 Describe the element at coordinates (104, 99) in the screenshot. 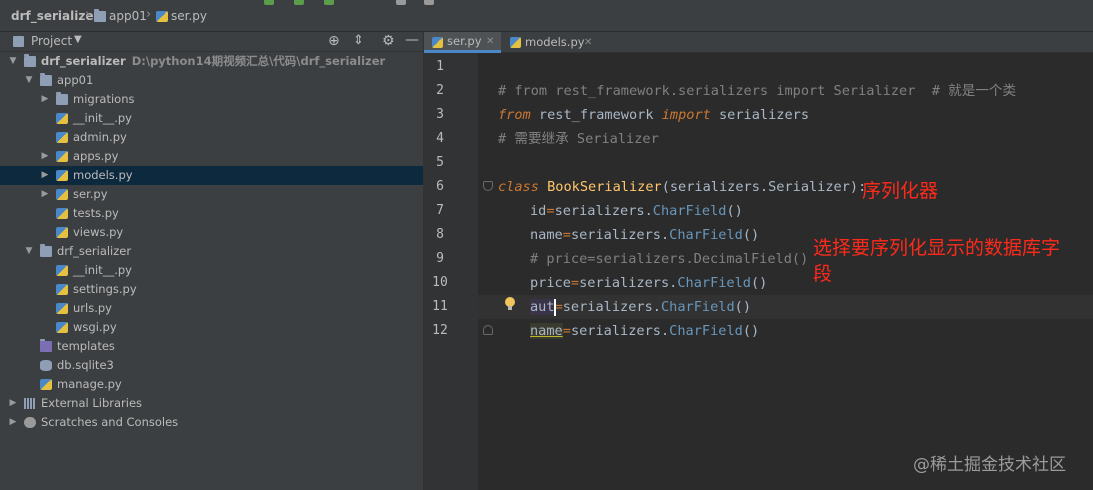

I see `tree-item-label: migrations` at that location.